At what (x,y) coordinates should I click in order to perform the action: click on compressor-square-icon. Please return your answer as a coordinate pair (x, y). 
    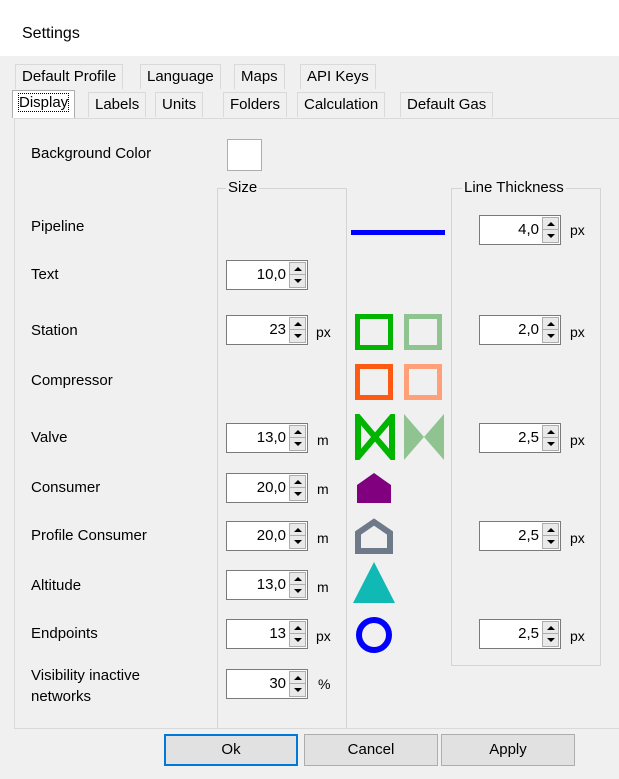
    Looking at the image, I should click on (374, 382).